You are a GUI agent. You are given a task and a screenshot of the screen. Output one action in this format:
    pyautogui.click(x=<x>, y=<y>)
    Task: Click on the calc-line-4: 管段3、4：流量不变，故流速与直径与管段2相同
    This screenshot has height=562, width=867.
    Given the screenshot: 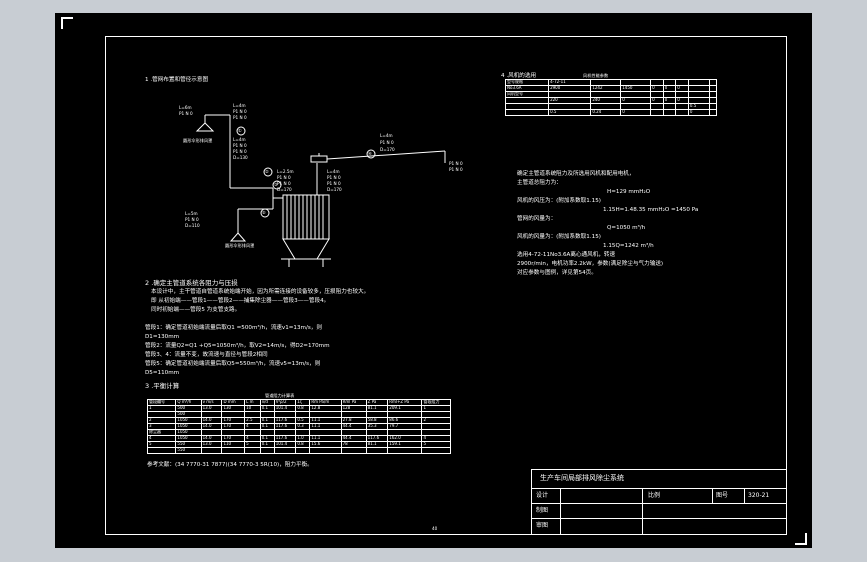 What is the action you would take?
    pyautogui.click(x=206, y=355)
    